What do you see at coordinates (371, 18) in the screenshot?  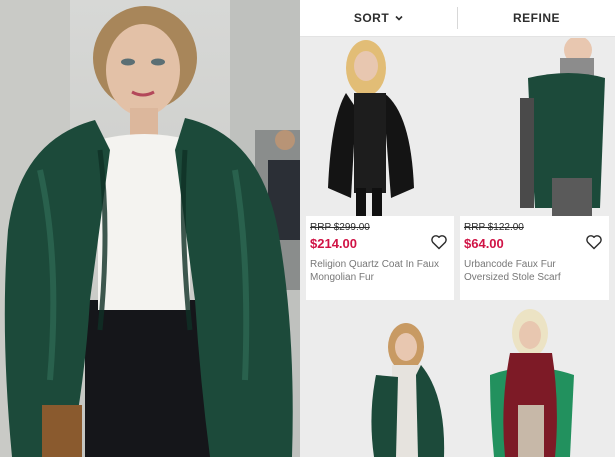 I see `sort-label: SORT` at bounding box center [371, 18].